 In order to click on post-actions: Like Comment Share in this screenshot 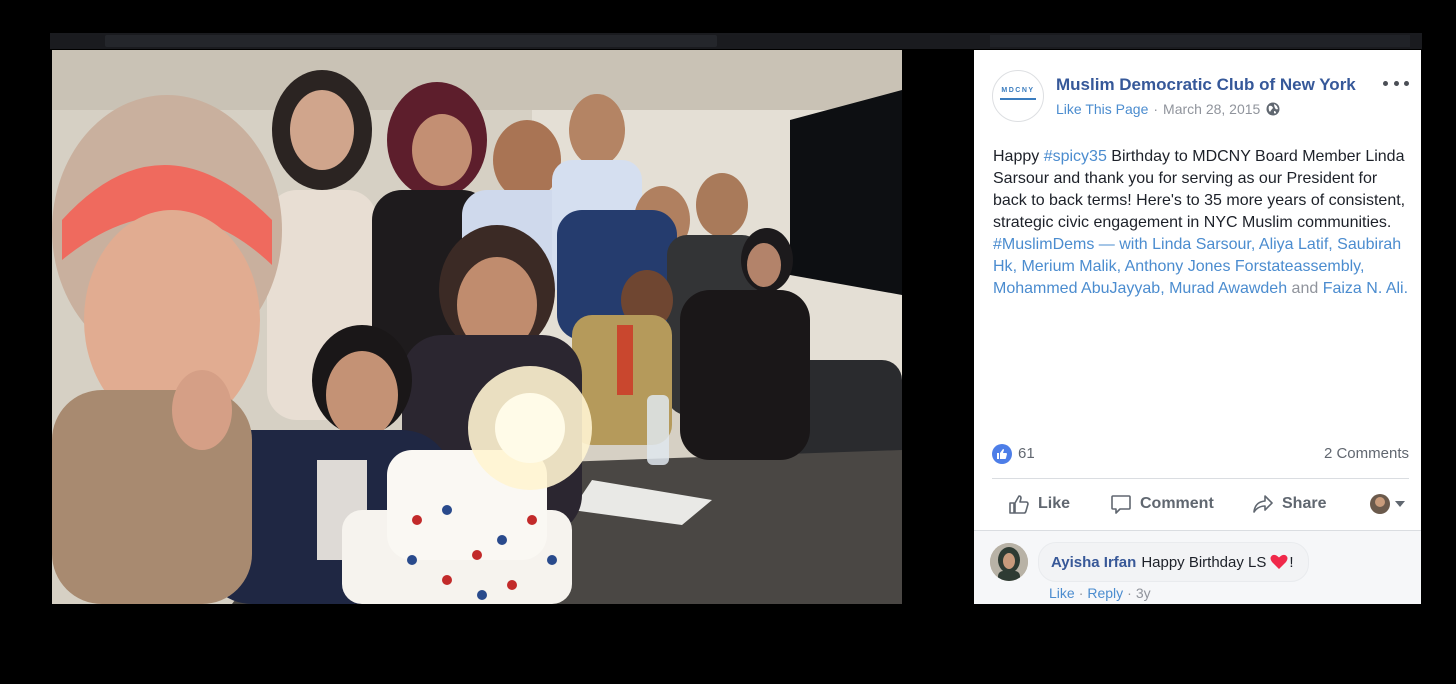, I will do `click(1200, 505)`.